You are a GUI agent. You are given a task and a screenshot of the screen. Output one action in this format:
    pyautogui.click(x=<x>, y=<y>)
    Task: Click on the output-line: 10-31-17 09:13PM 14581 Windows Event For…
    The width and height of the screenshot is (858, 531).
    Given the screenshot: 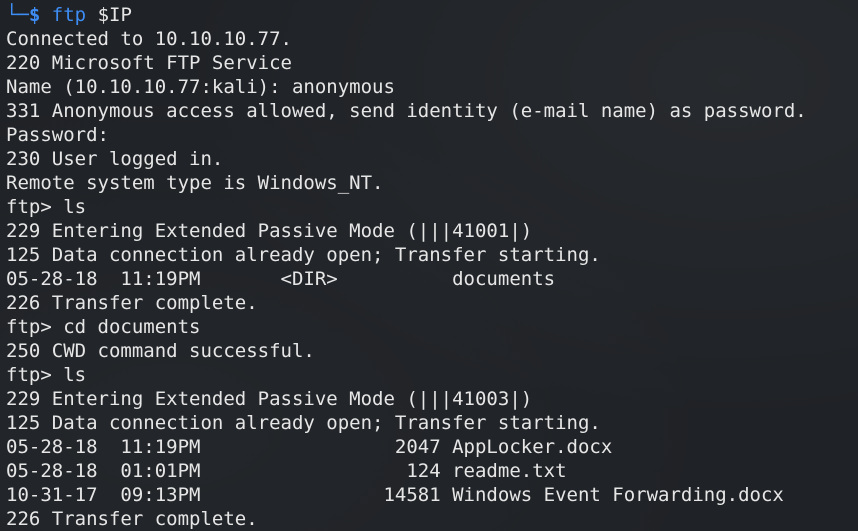 What is the action you would take?
    pyautogui.click(x=395, y=495)
    